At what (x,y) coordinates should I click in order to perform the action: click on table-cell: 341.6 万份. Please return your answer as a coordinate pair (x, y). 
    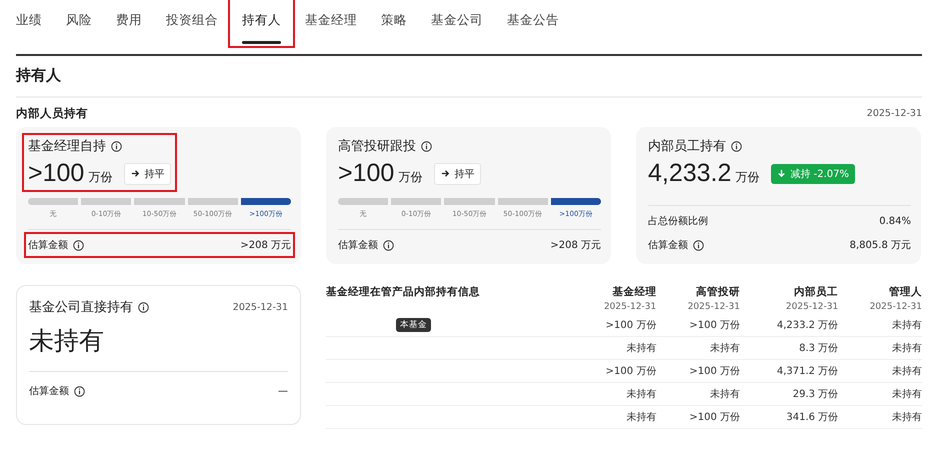
    Looking at the image, I should click on (789, 417).